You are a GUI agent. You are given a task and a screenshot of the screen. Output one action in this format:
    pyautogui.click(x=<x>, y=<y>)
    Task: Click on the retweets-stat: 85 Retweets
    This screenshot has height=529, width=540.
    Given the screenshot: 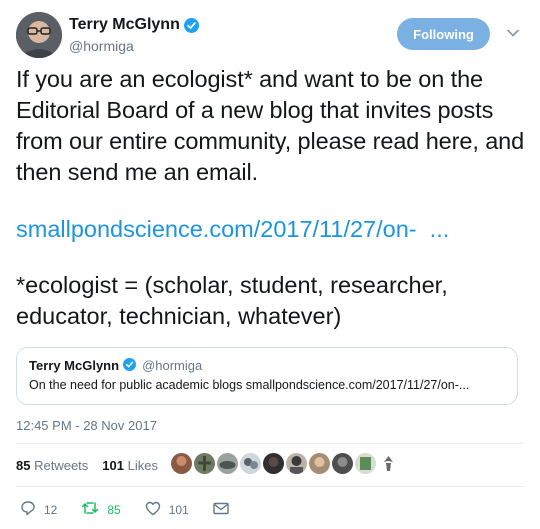 What is the action you would take?
    pyautogui.click(x=52, y=465)
    